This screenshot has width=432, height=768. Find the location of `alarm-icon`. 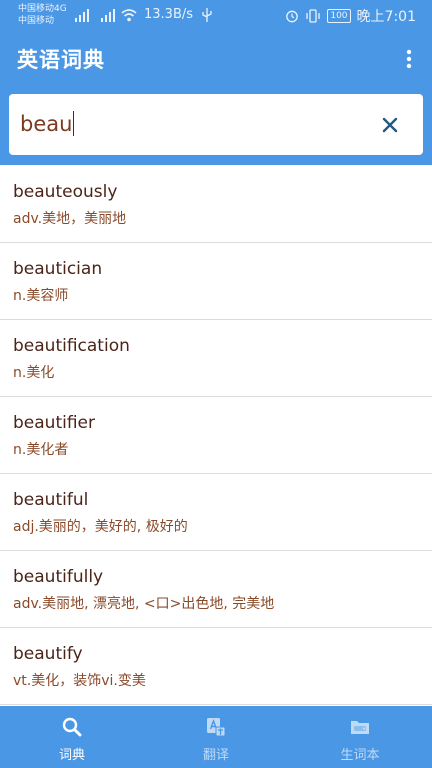

alarm-icon is located at coordinates (292, 16).